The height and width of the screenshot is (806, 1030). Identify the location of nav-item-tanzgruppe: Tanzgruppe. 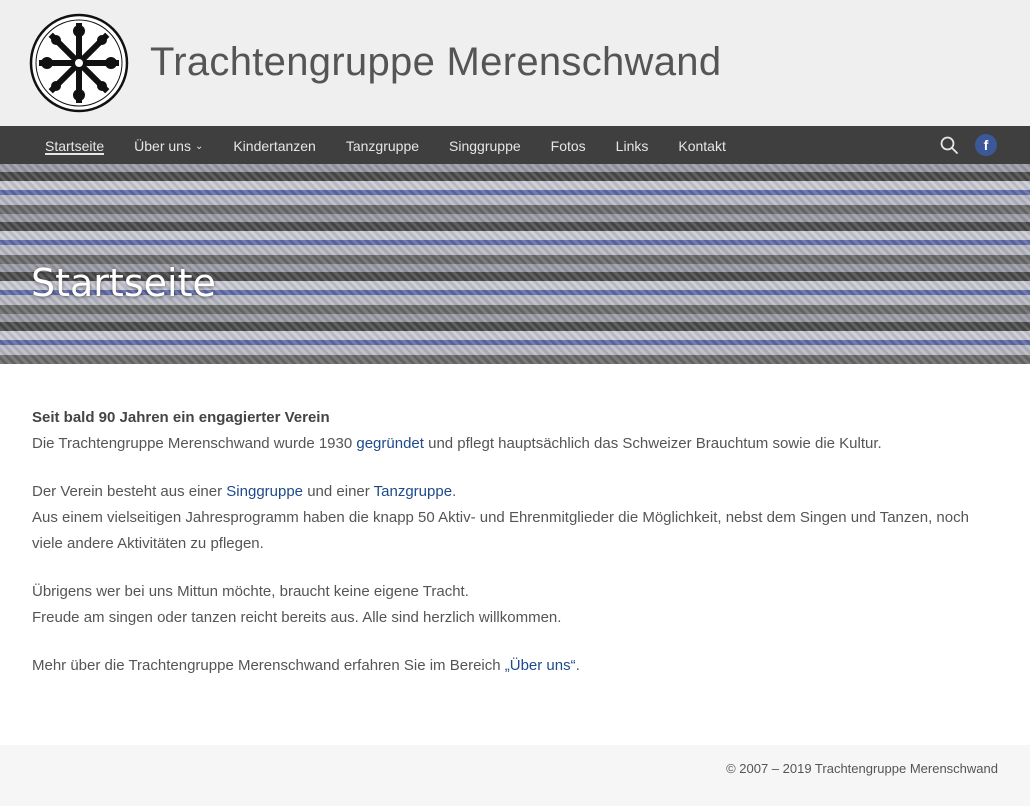
(382, 145).